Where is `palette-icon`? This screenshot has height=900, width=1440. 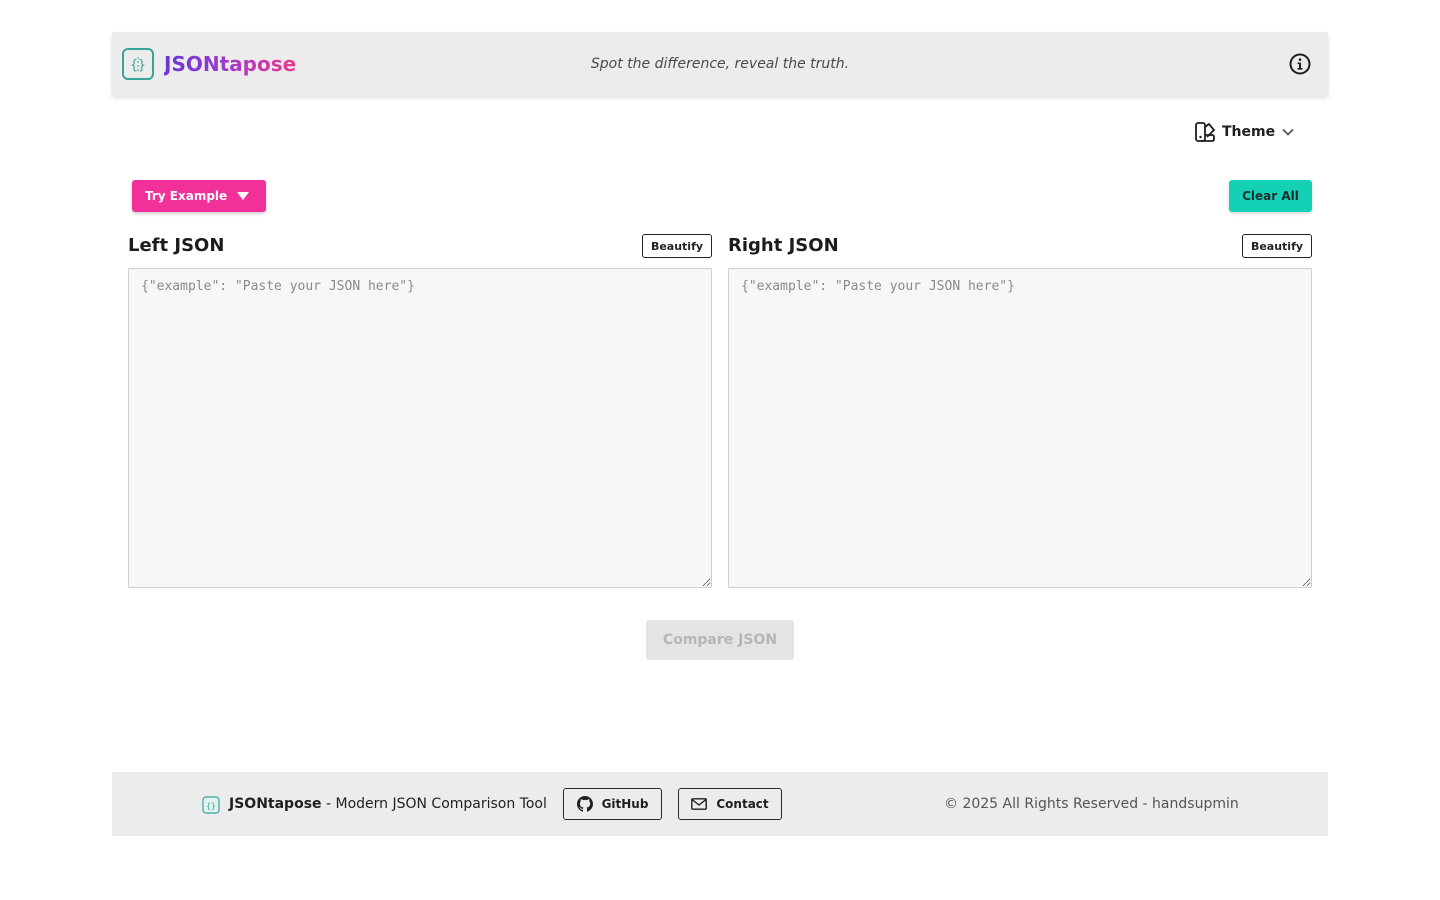 palette-icon is located at coordinates (1205, 132).